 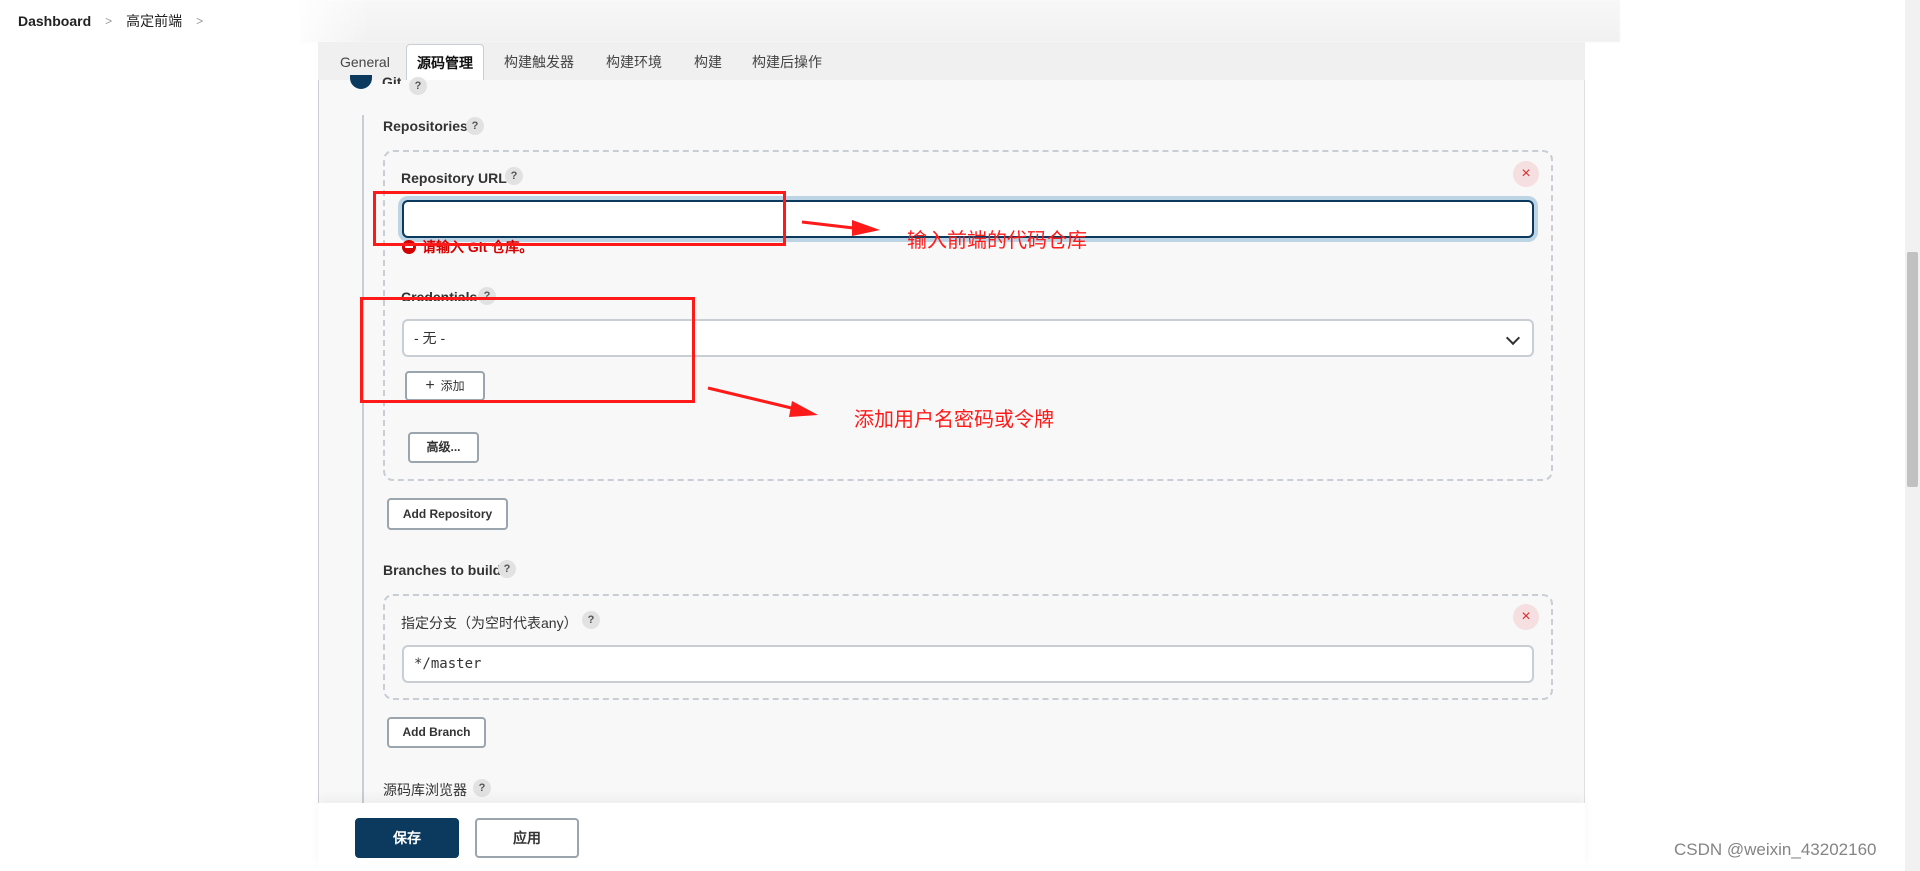 I want to click on tab-build-env: 构建环境, so click(x=634, y=61).